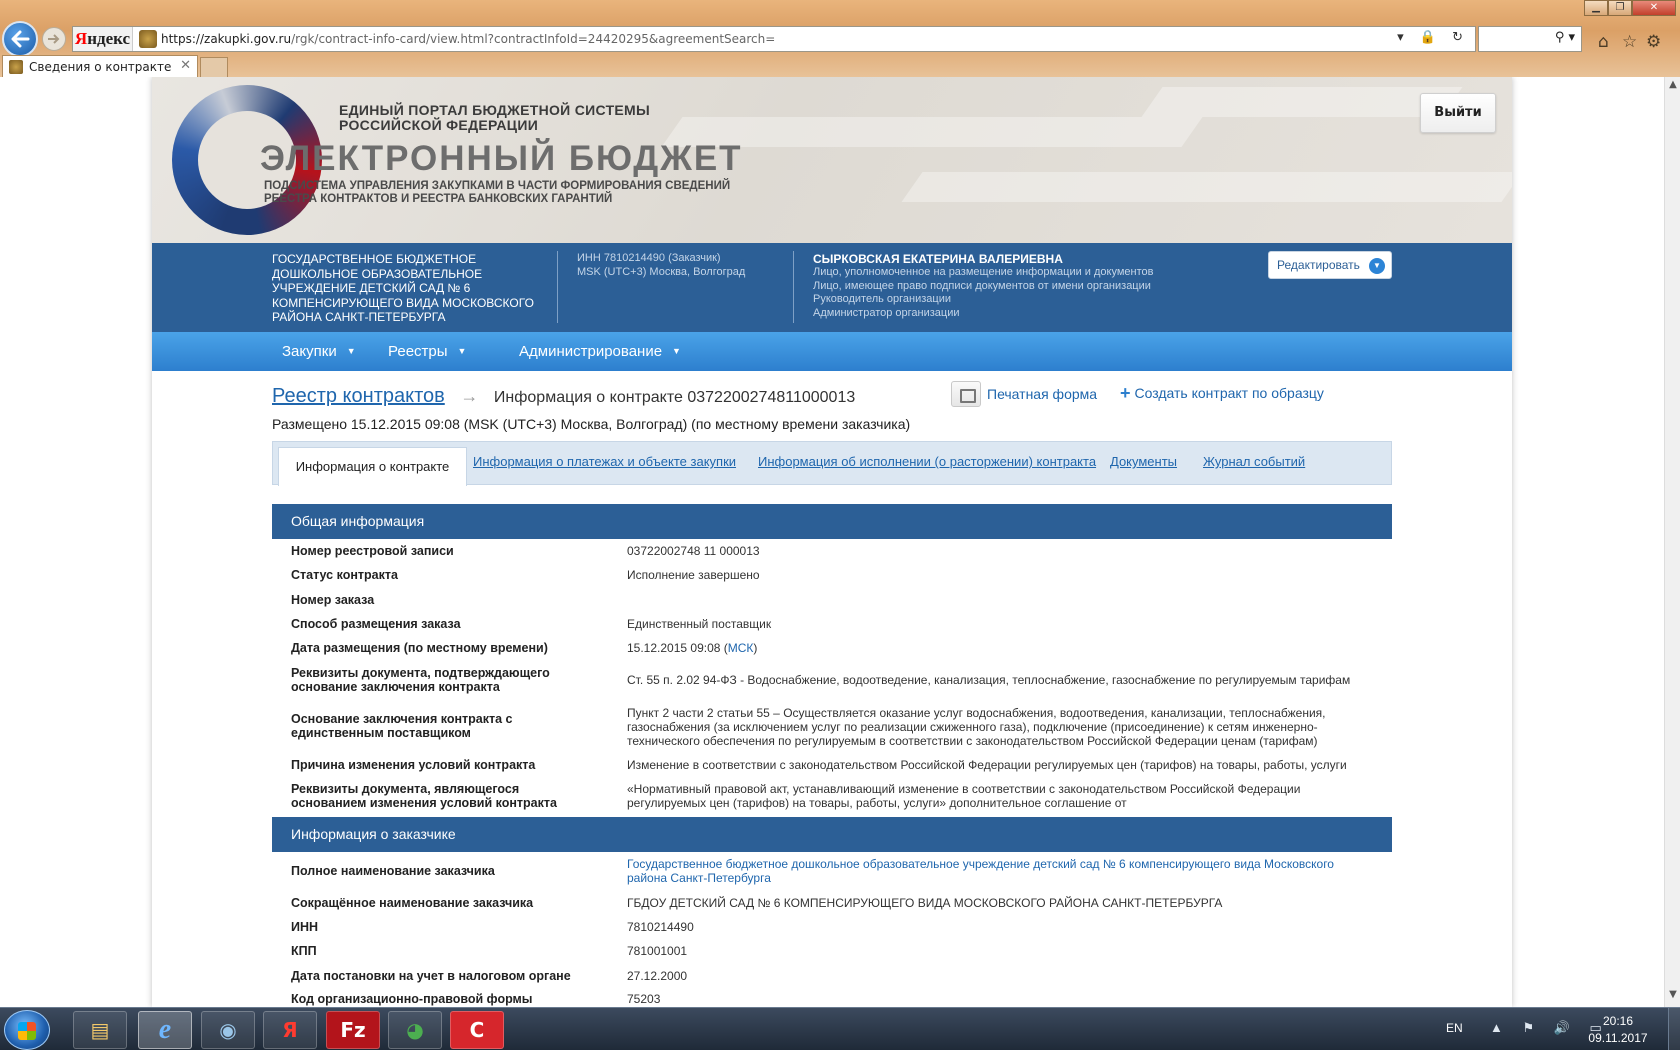 Image resolution: width=1680 pixels, height=1050 pixels. What do you see at coordinates (1654, 8) in the screenshot?
I see `close-window-button: ✕` at bounding box center [1654, 8].